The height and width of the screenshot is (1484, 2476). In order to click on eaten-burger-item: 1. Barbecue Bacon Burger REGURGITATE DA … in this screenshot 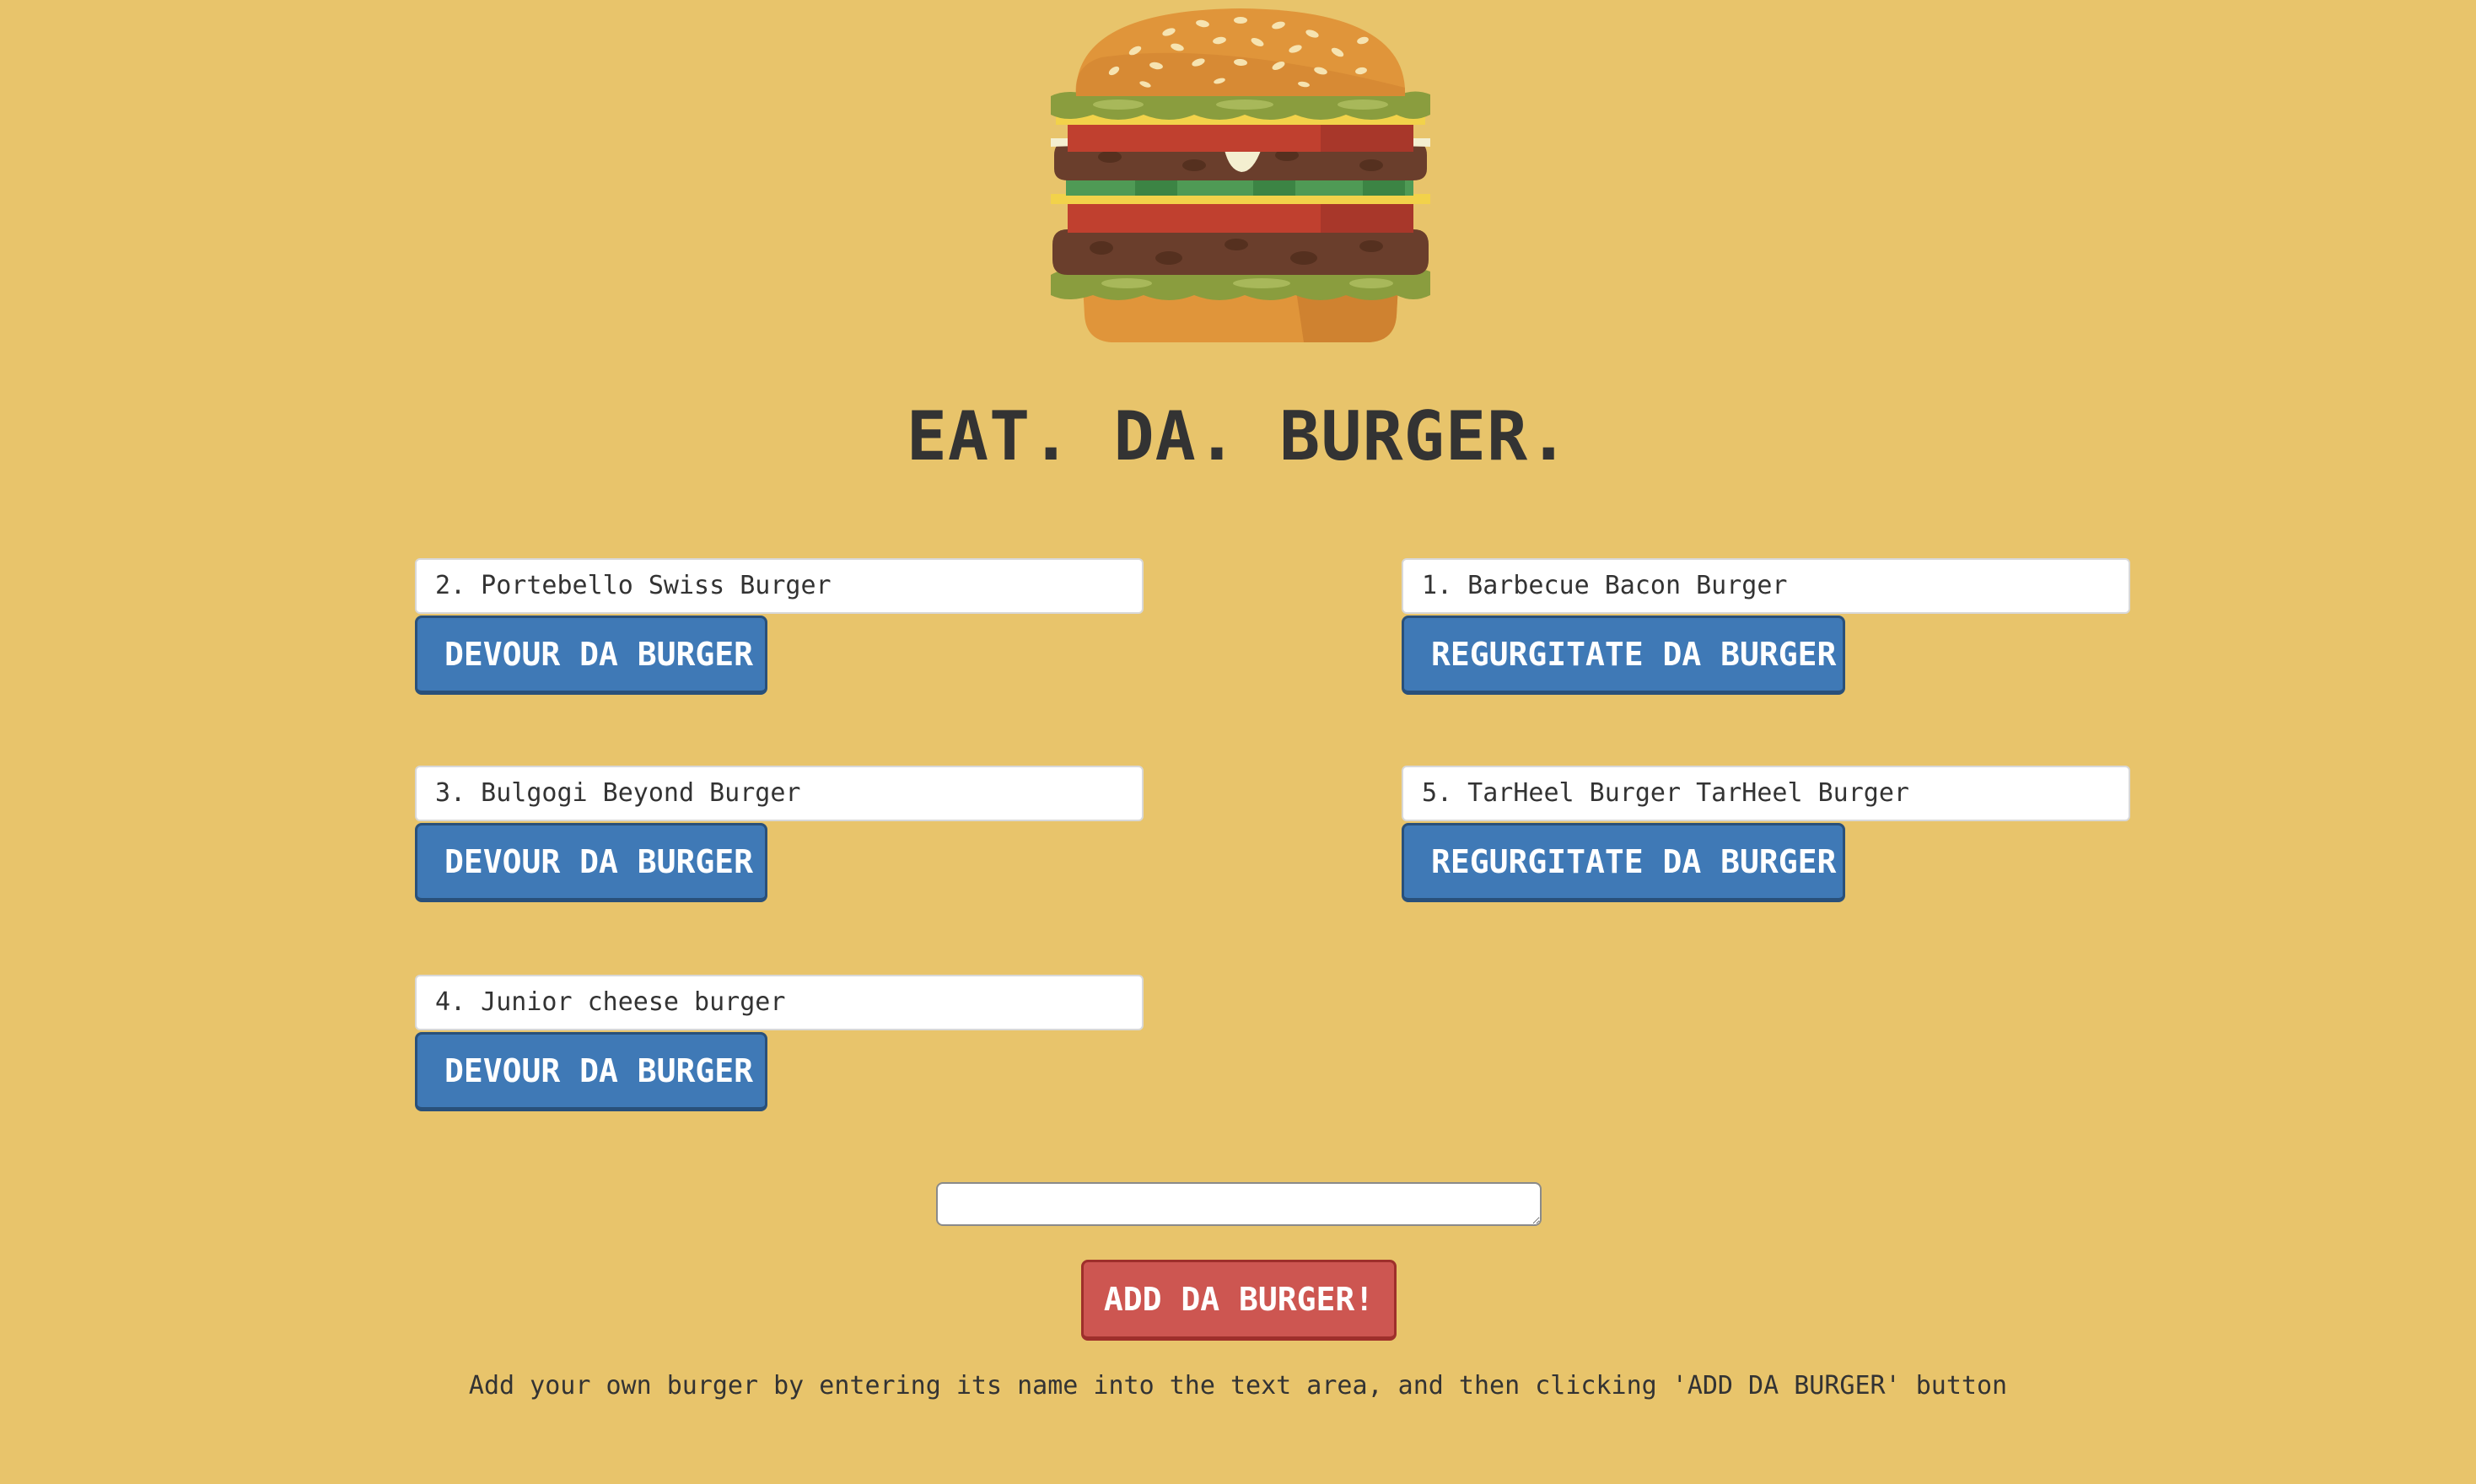, I will do `click(1766, 626)`.